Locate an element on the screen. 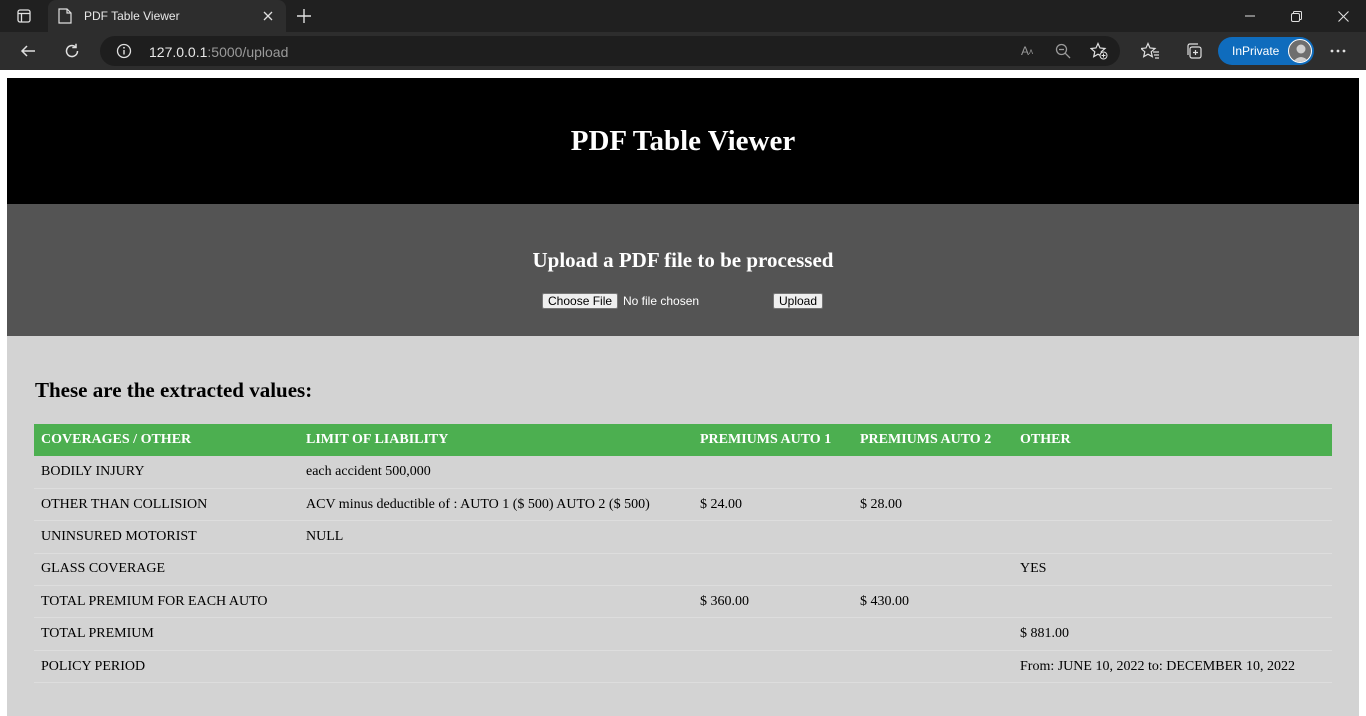 This screenshot has width=1366, height=716. address-bar: 127.0.0.1:5000/upload Aʌ is located at coordinates (610, 51).